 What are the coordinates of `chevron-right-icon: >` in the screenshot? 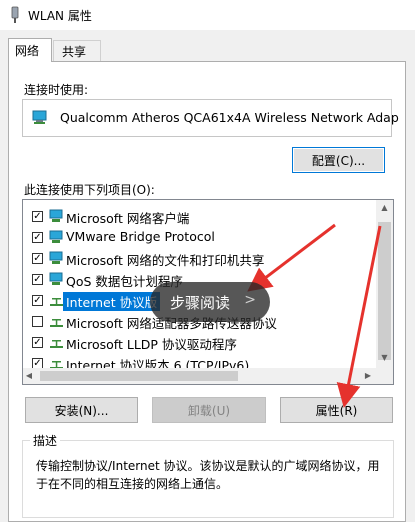 It's located at (250, 300).